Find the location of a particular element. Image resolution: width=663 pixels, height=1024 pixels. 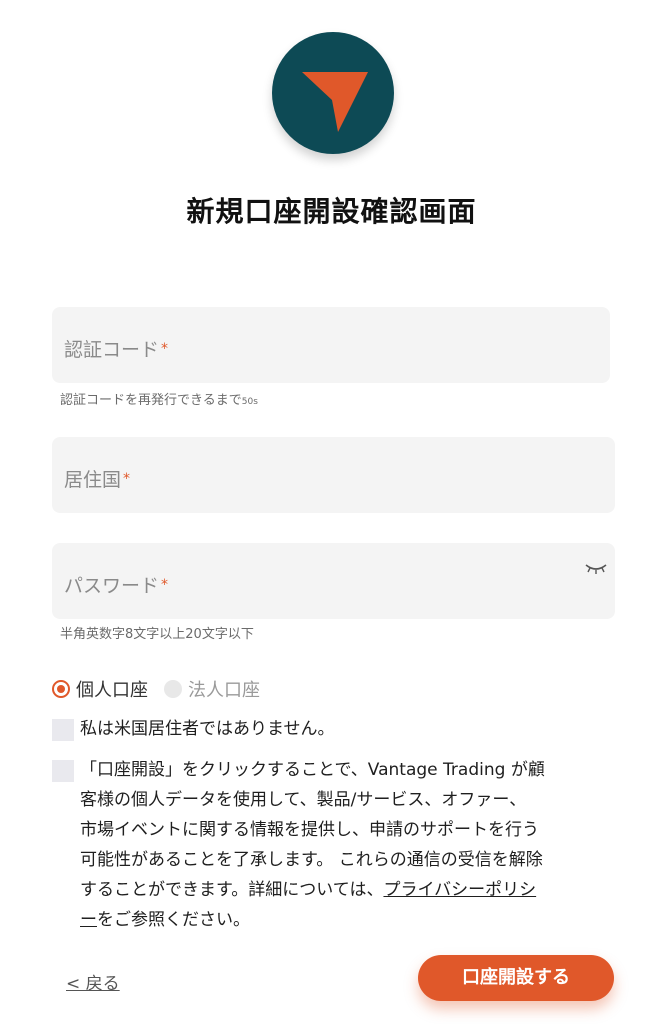

consent-line: 市場イベントに関する情報を提供し、申請のサポートを行う is located at coordinates (309, 830).